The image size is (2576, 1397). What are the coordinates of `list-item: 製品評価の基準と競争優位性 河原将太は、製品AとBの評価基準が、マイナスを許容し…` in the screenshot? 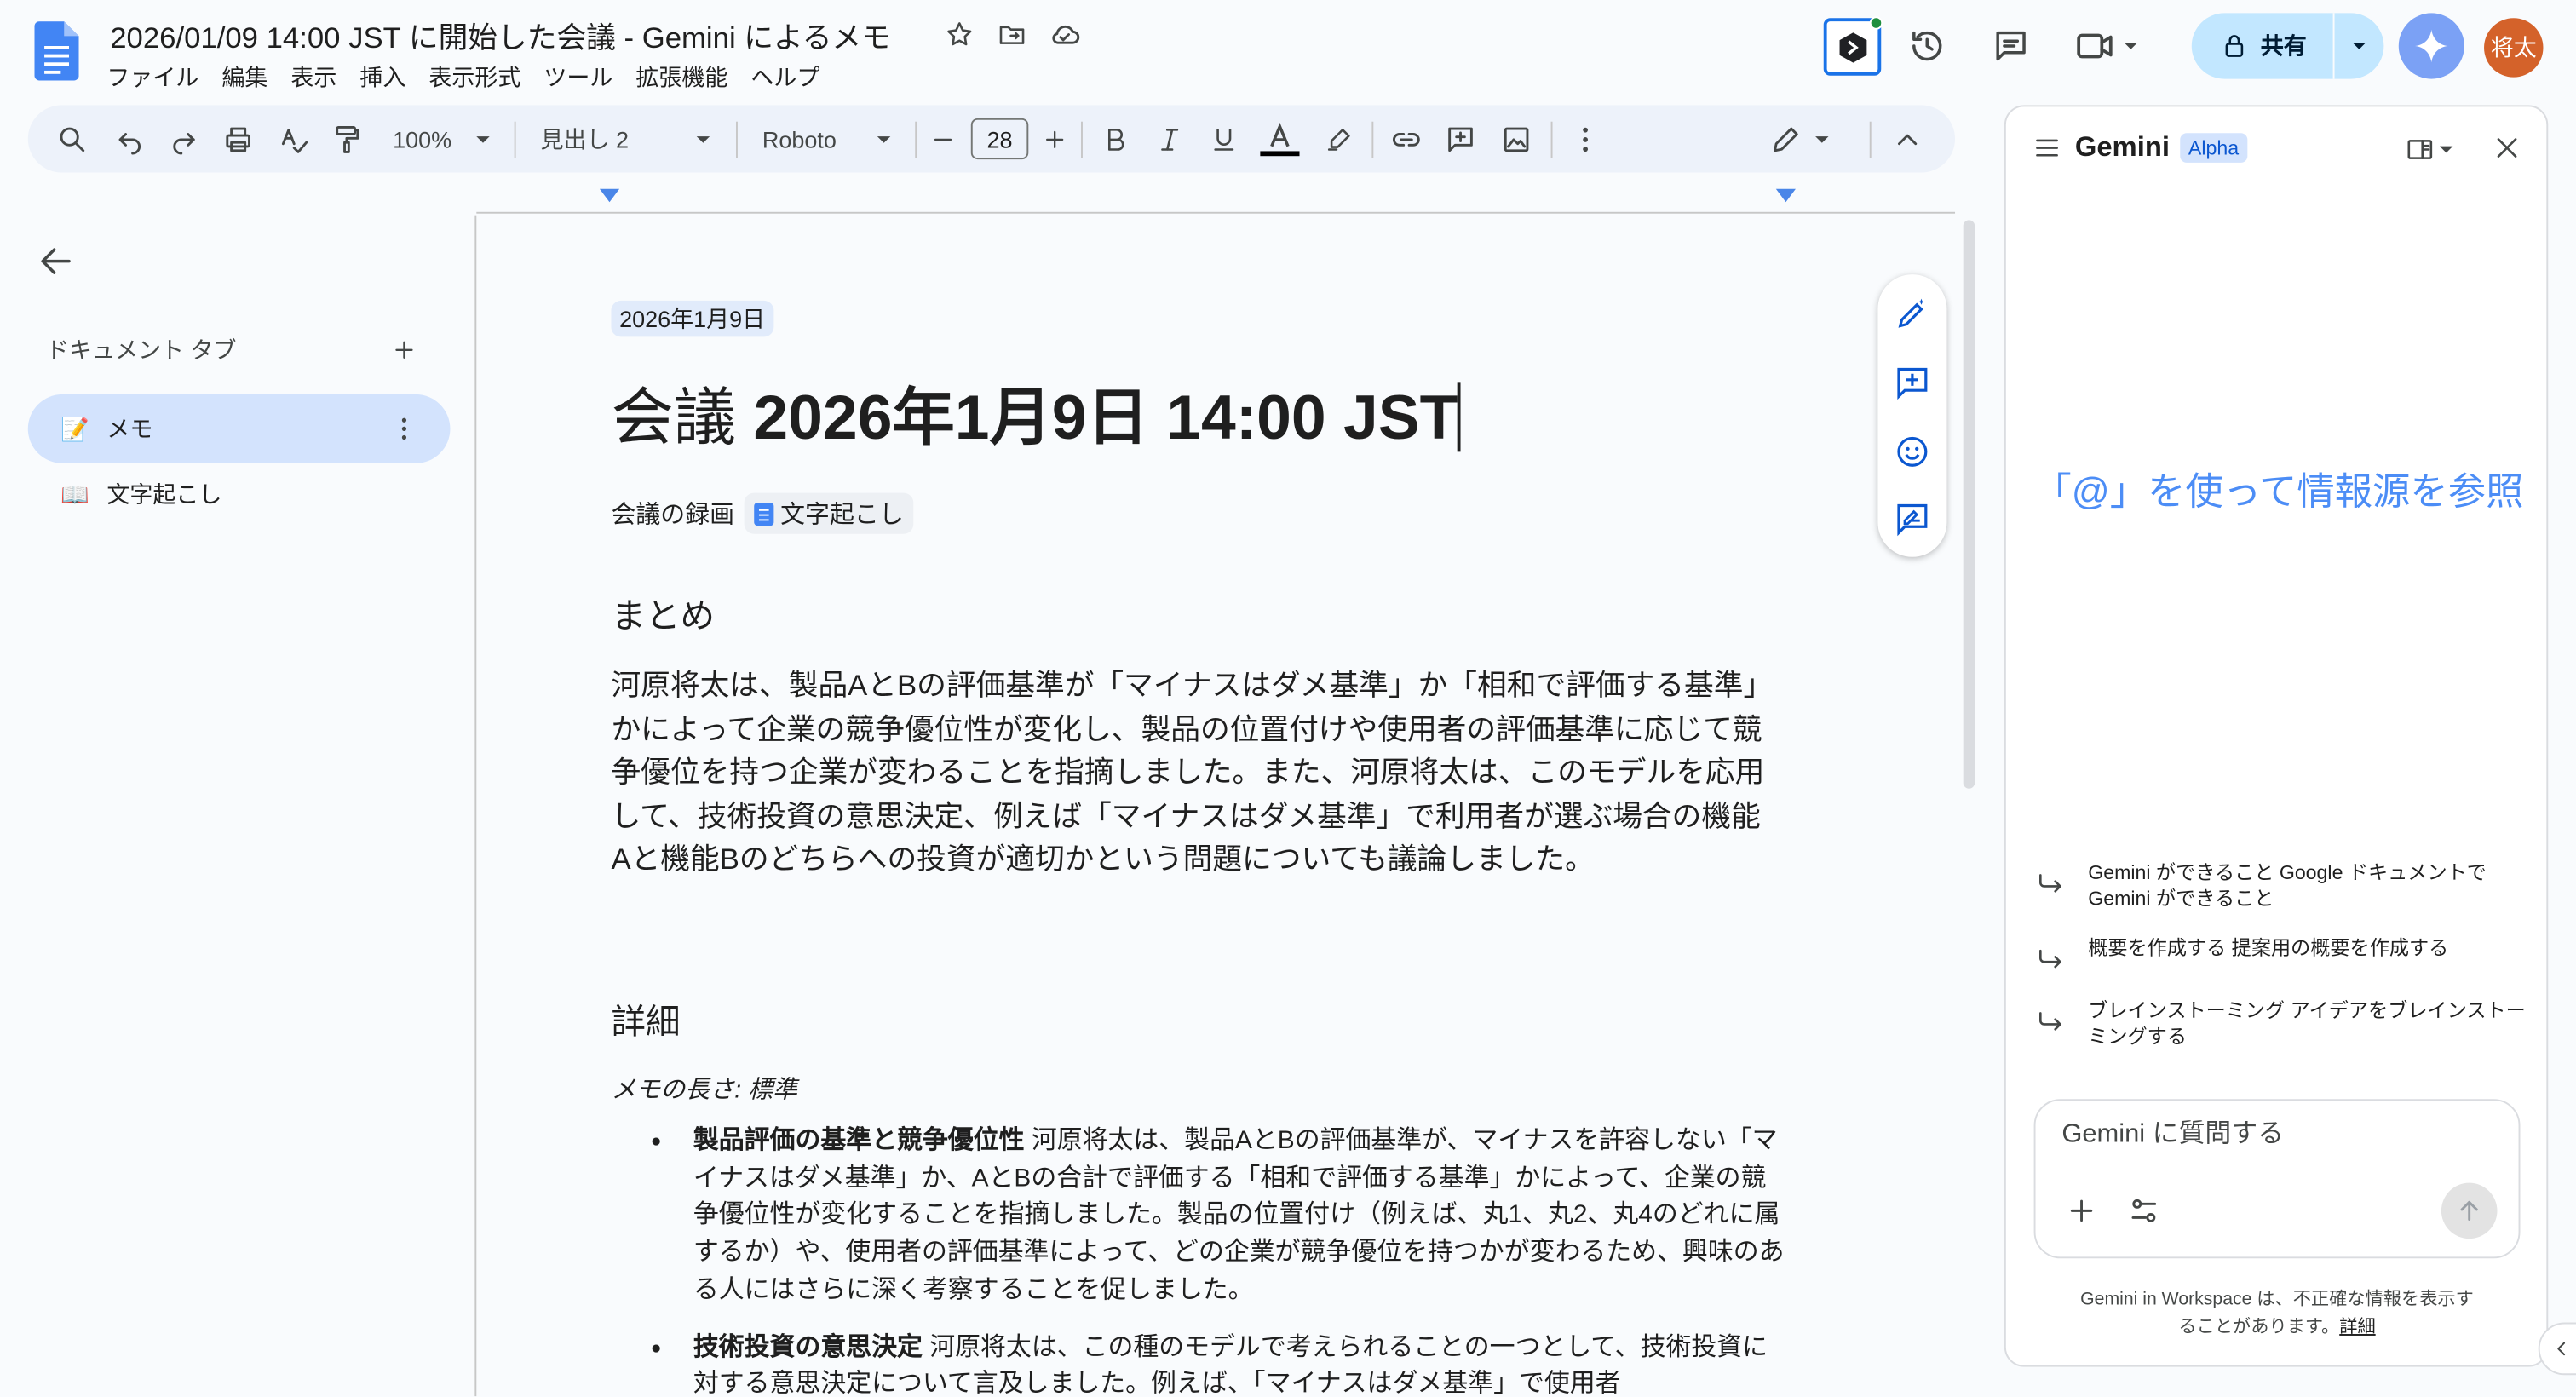 It's located at (1199, 1217).